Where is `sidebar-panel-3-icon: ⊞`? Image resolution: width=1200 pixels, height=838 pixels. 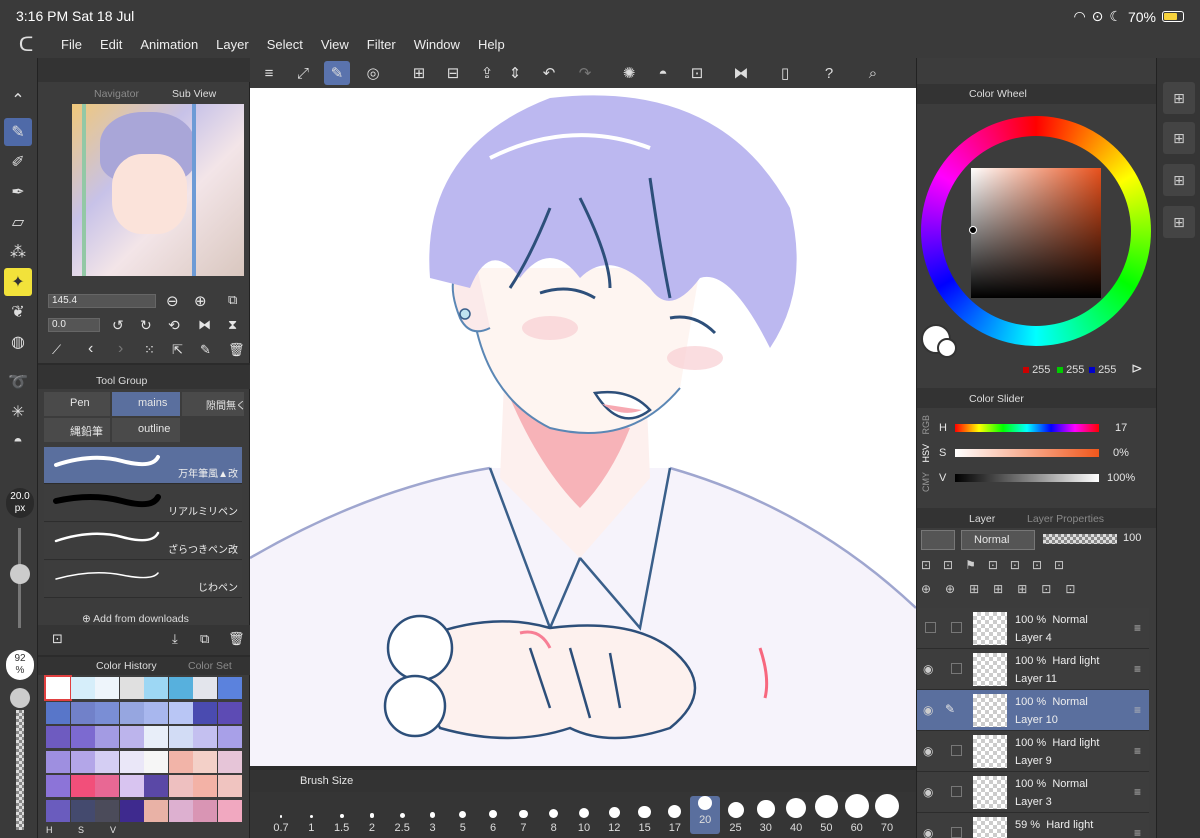 sidebar-panel-3-icon: ⊞ is located at coordinates (1179, 180).